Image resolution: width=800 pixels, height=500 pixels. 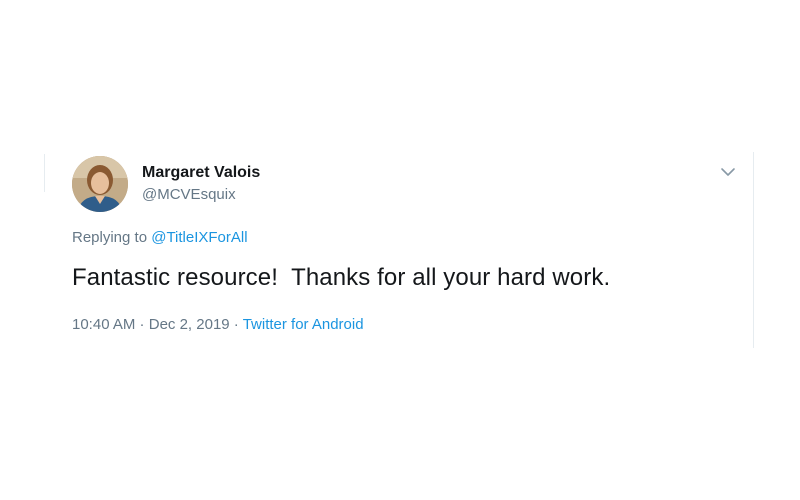 What do you see at coordinates (189, 194) in the screenshot?
I see `user-handle: @MCVEsquix` at bounding box center [189, 194].